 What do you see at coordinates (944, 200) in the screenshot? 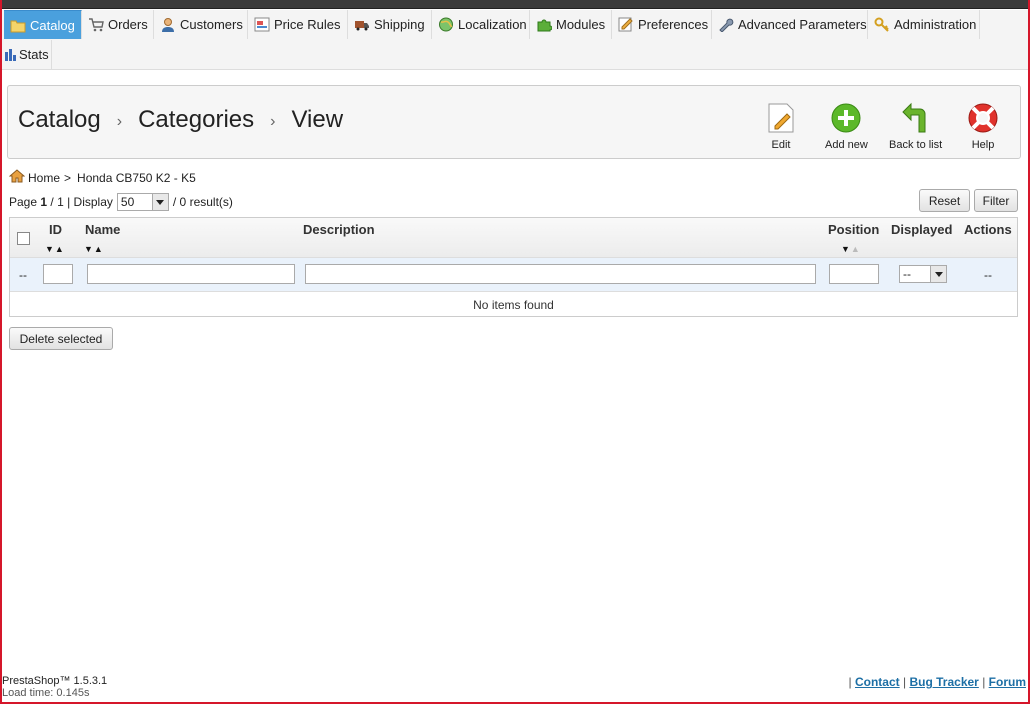
I see `reset-button: Reset` at bounding box center [944, 200].